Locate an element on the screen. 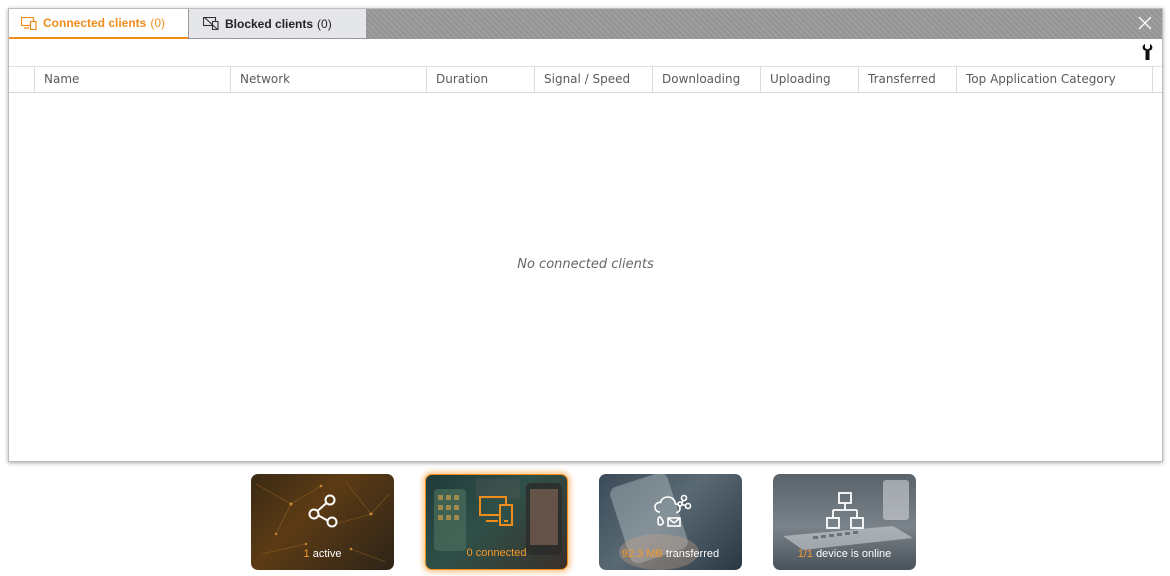  tab-connected-label: Connected clients is located at coordinates (95, 23).